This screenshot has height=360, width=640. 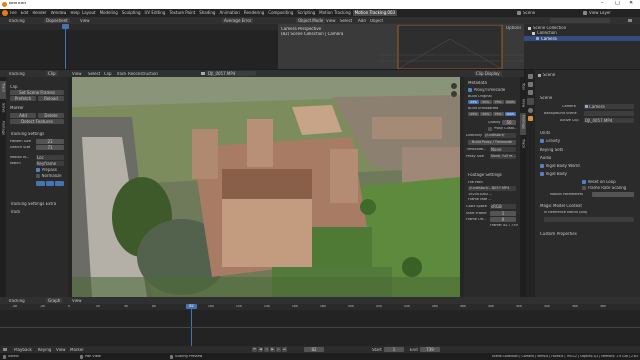 What do you see at coordinates (284, 349) in the screenshot?
I see `jump-end-icon: ⏭` at bounding box center [284, 349].